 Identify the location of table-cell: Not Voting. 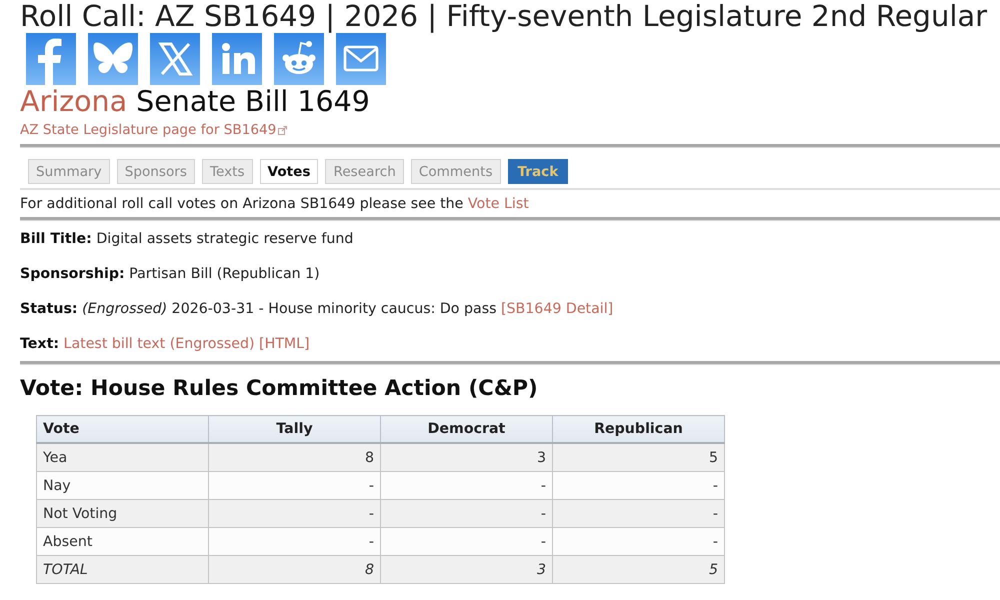
(122, 514).